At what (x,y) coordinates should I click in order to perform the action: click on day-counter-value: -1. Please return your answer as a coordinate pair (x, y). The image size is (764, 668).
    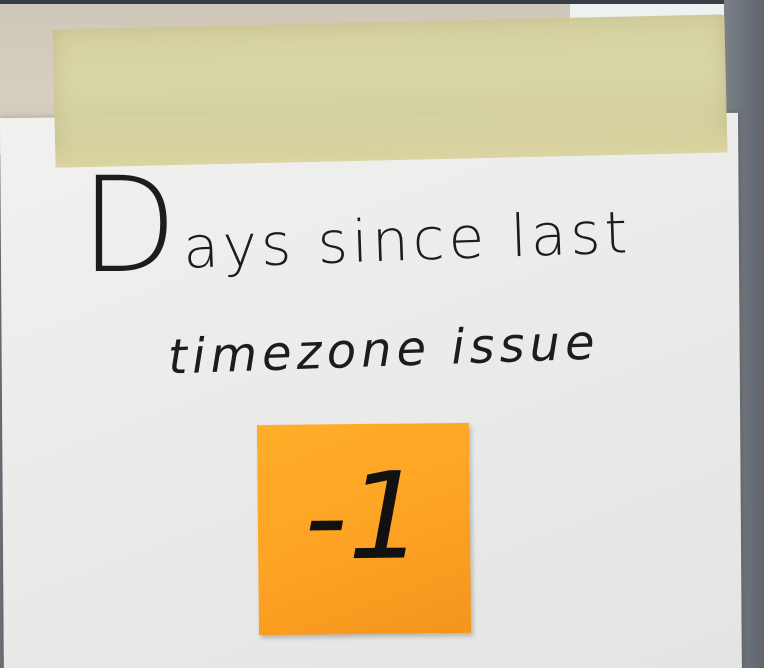
    Looking at the image, I should click on (364, 517).